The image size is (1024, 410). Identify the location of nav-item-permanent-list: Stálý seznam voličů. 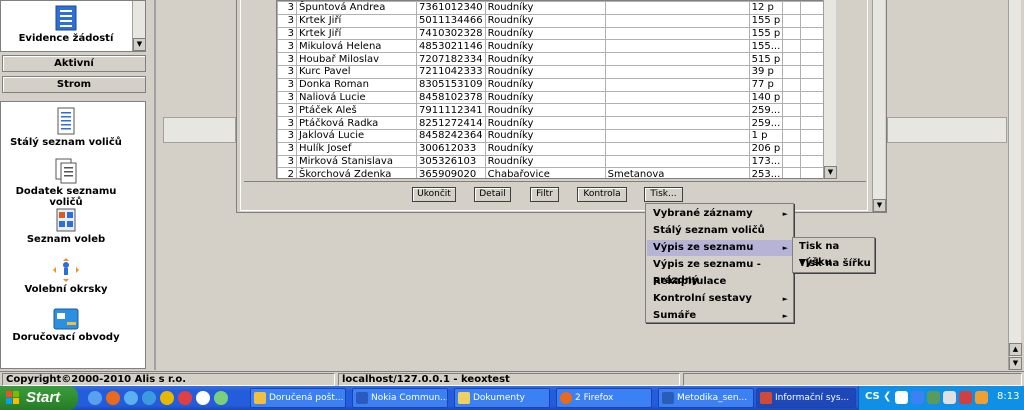
(66, 127).